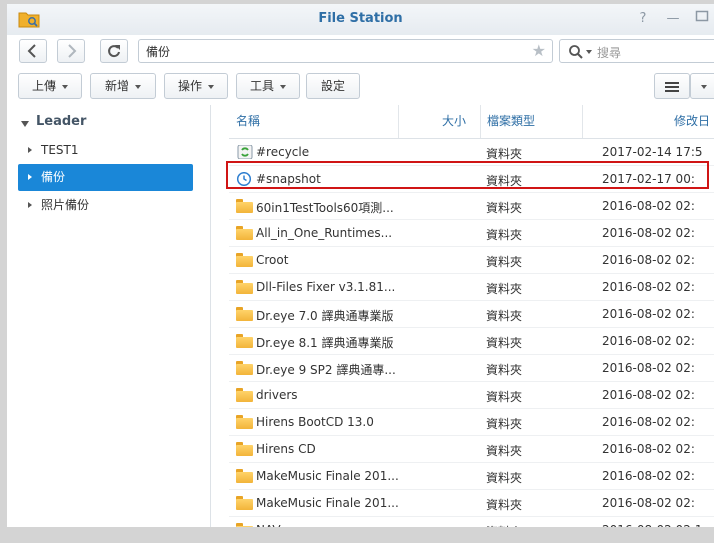  Describe the element at coordinates (196, 86) in the screenshot. I see `action-button: 操作` at that location.